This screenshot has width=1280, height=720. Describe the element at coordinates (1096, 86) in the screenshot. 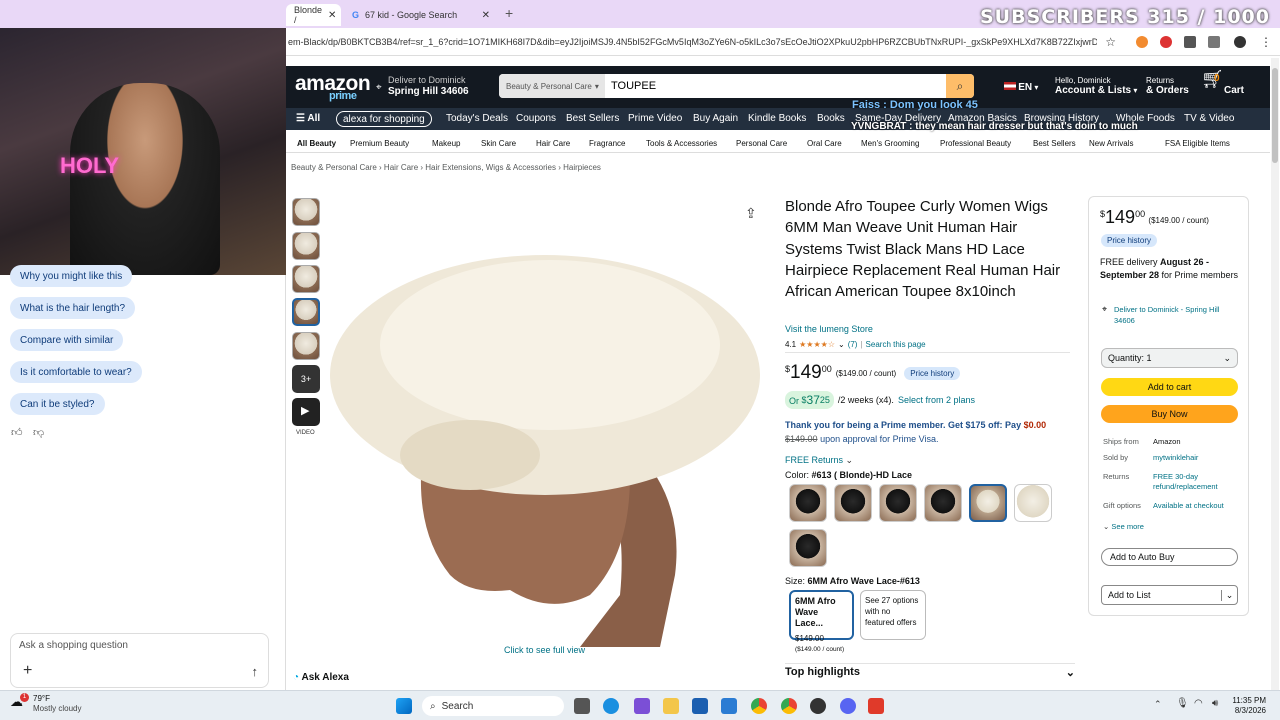

I see `account-lists: Hello, Dominick Account & Lists ▾` at that location.